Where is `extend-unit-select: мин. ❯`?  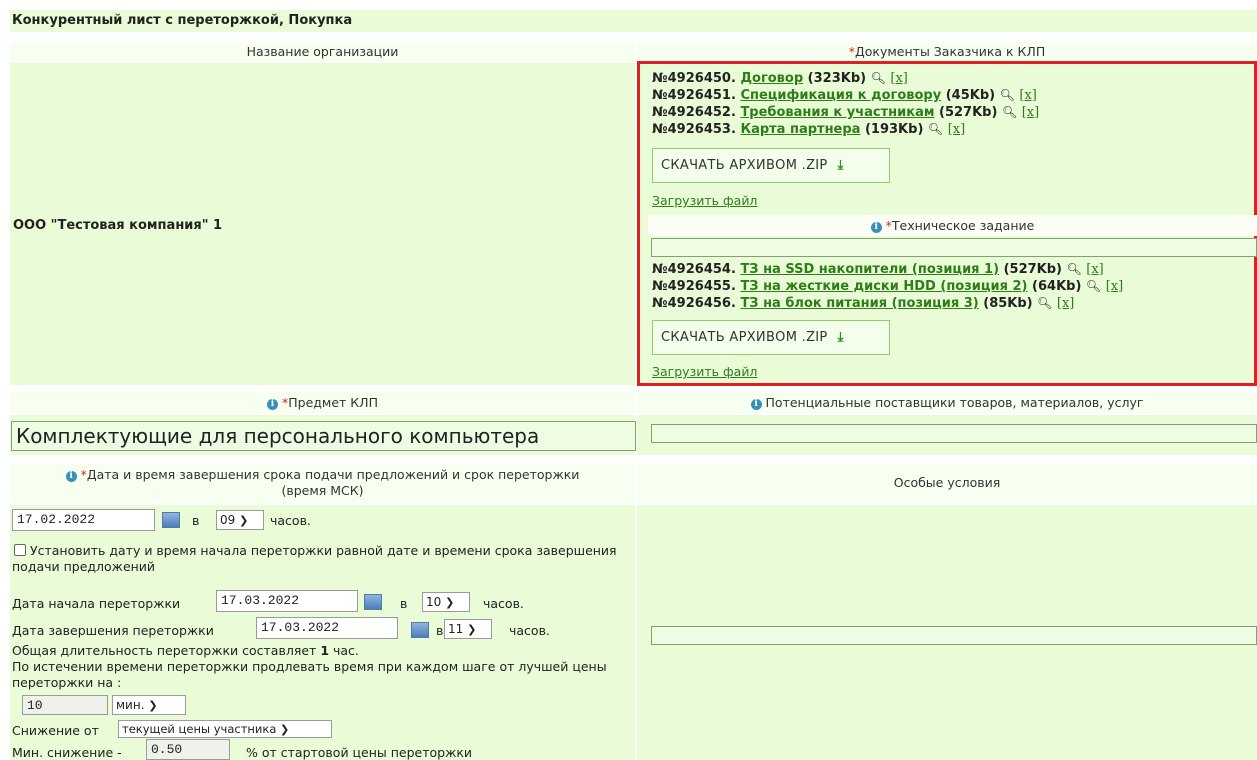 extend-unit-select: мин. ❯ is located at coordinates (149, 705).